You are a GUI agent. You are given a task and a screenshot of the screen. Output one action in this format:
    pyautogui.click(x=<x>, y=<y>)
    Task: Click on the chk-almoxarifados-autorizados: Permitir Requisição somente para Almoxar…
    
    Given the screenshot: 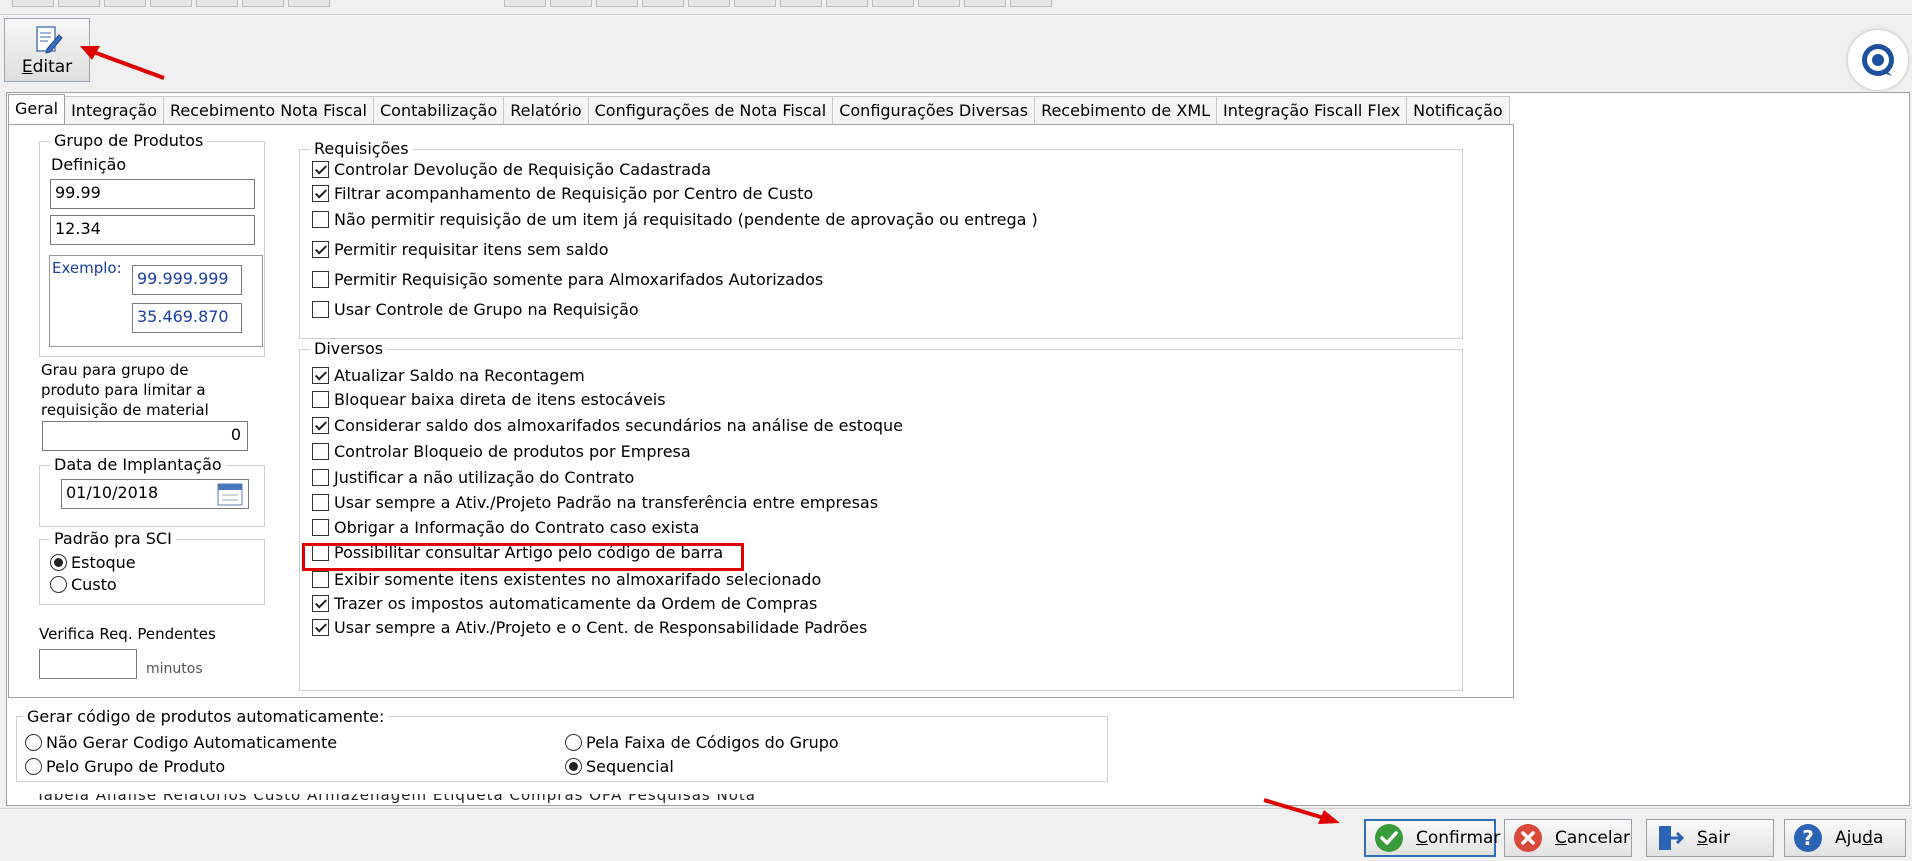 What is the action you would take?
    pyautogui.click(x=567, y=279)
    